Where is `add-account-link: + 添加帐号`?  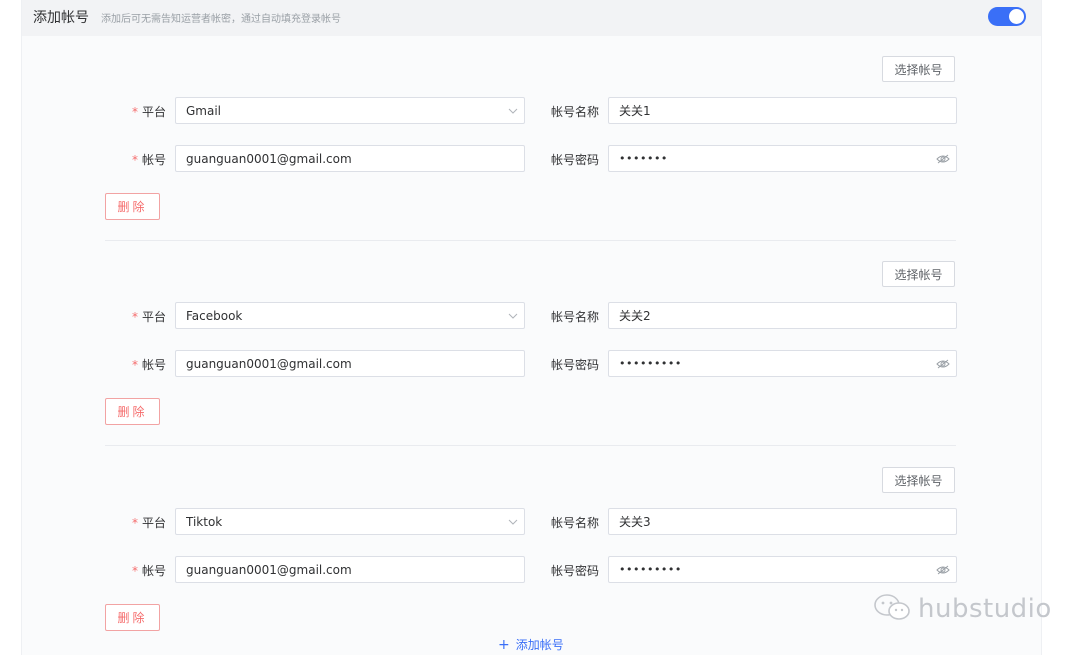
add-account-link: + 添加帐号 is located at coordinates (531, 644).